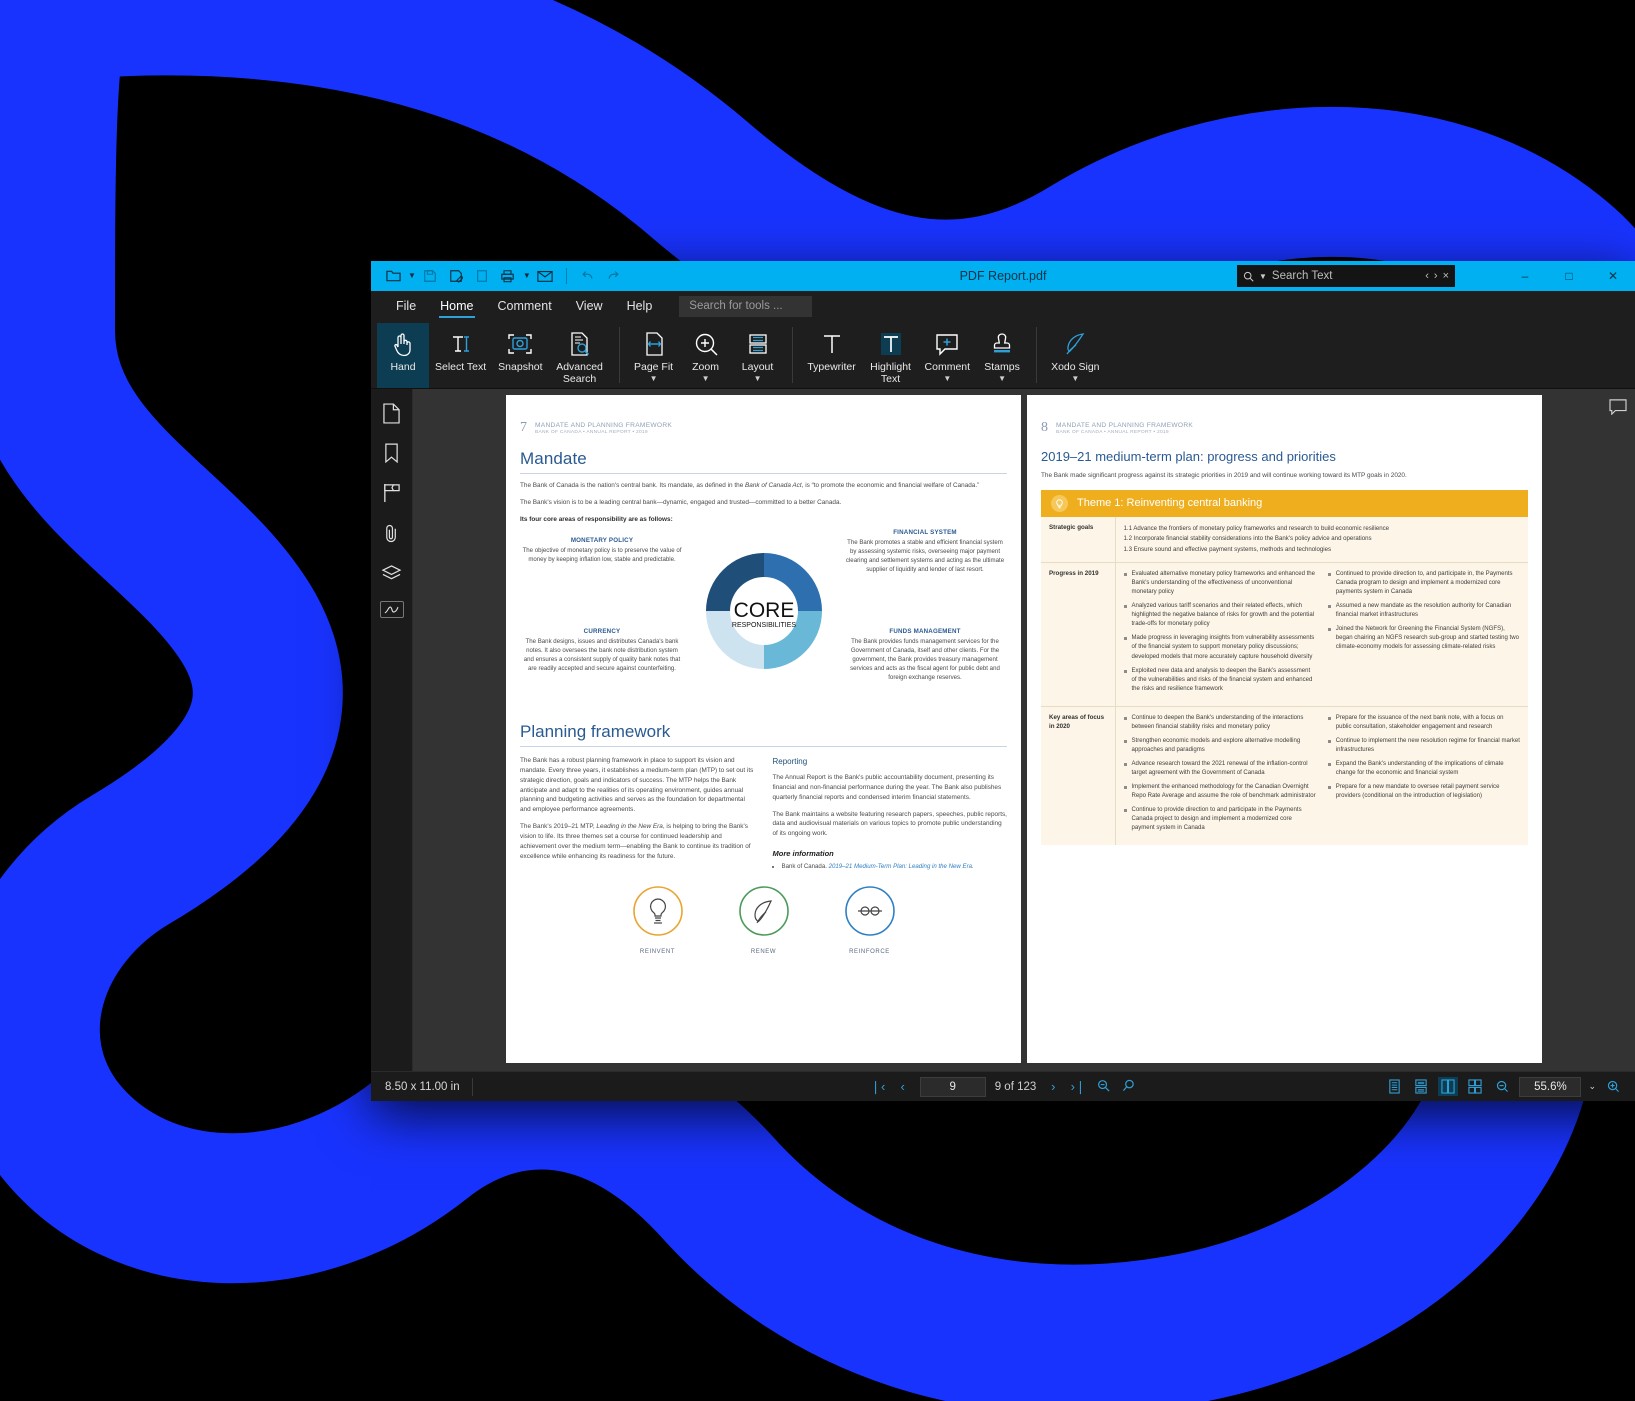 The image size is (1635, 1401). I want to click on print-dropdown-caret: ▼, so click(527, 276).